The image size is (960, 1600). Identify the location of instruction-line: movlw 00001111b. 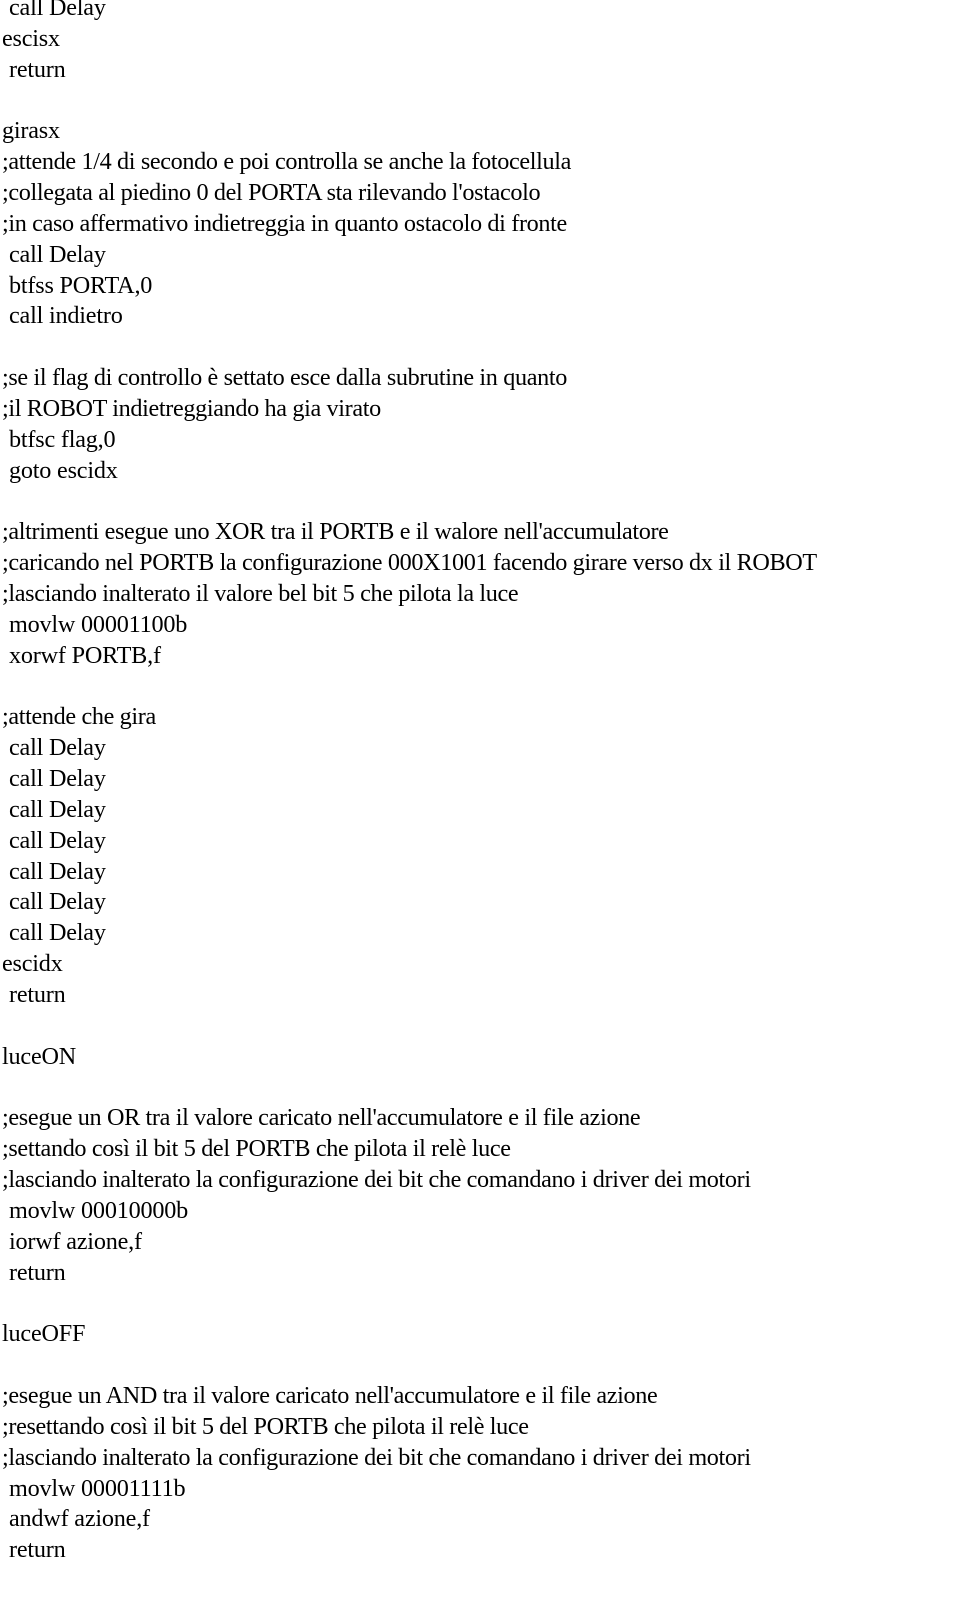
(97, 1488).